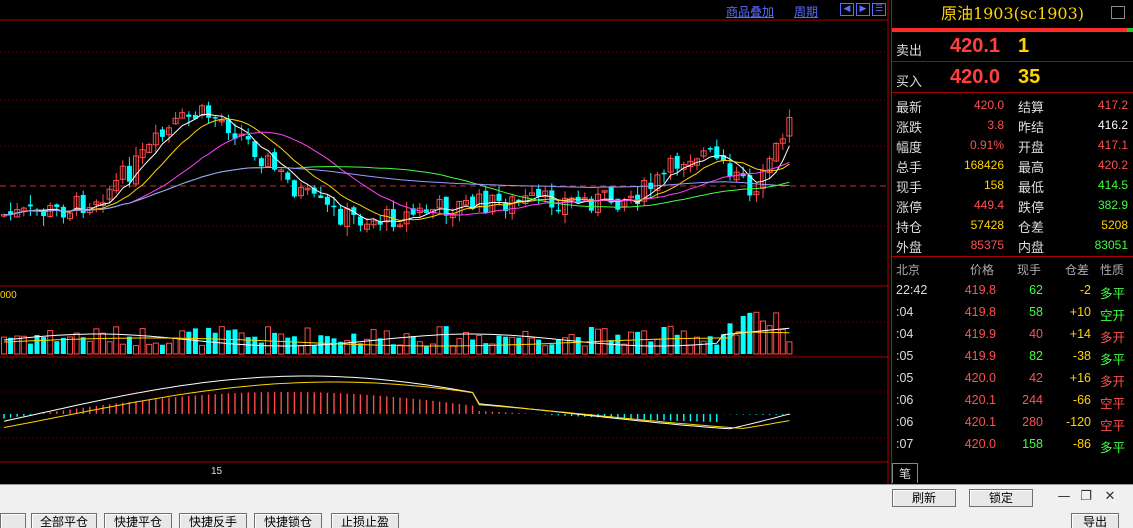 This screenshot has height=528, width=1133. Describe the element at coordinates (879, 9) in the screenshot. I see `menu-icon: ☰` at that location.